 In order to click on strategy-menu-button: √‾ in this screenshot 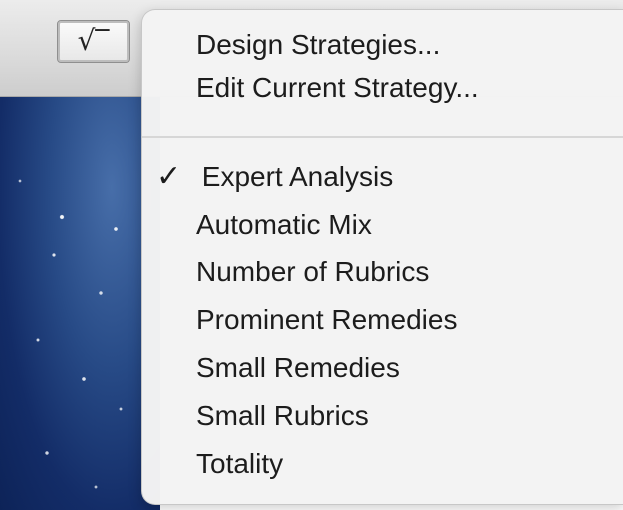, I will do `click(93, 41)`.